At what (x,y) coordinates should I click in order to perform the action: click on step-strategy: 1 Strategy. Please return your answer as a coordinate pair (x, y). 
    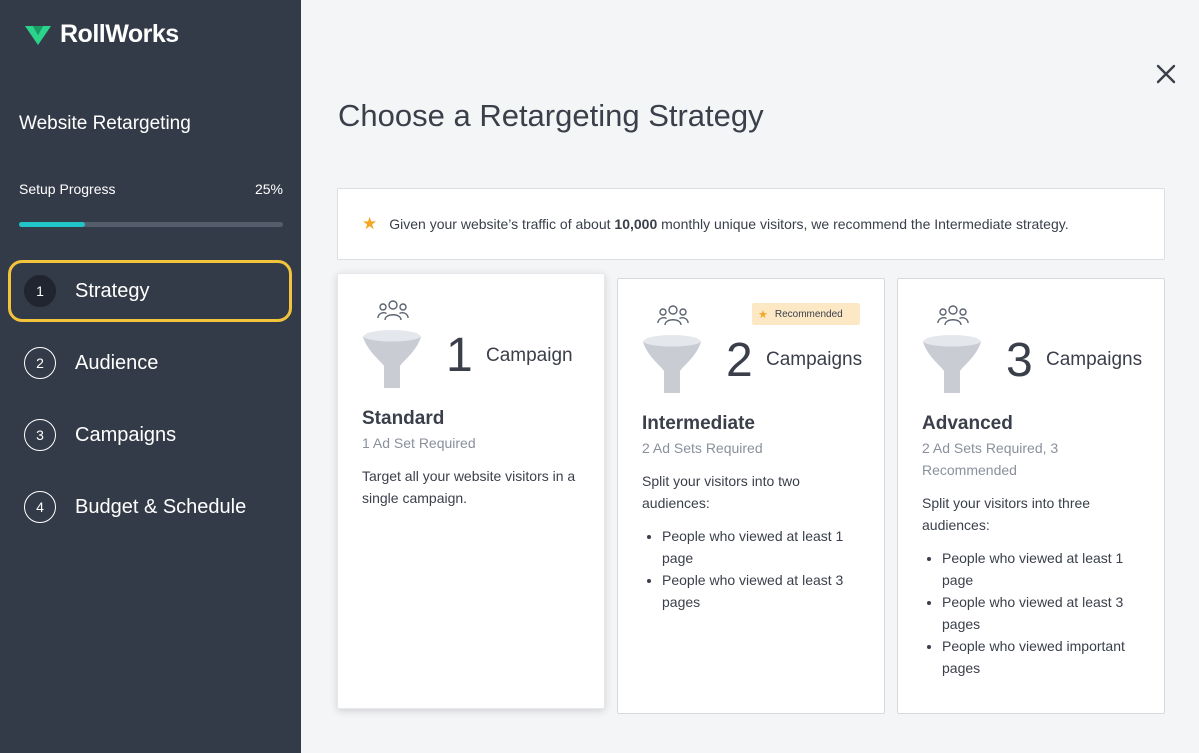
    Looking at the image, I should click on (150, 291).